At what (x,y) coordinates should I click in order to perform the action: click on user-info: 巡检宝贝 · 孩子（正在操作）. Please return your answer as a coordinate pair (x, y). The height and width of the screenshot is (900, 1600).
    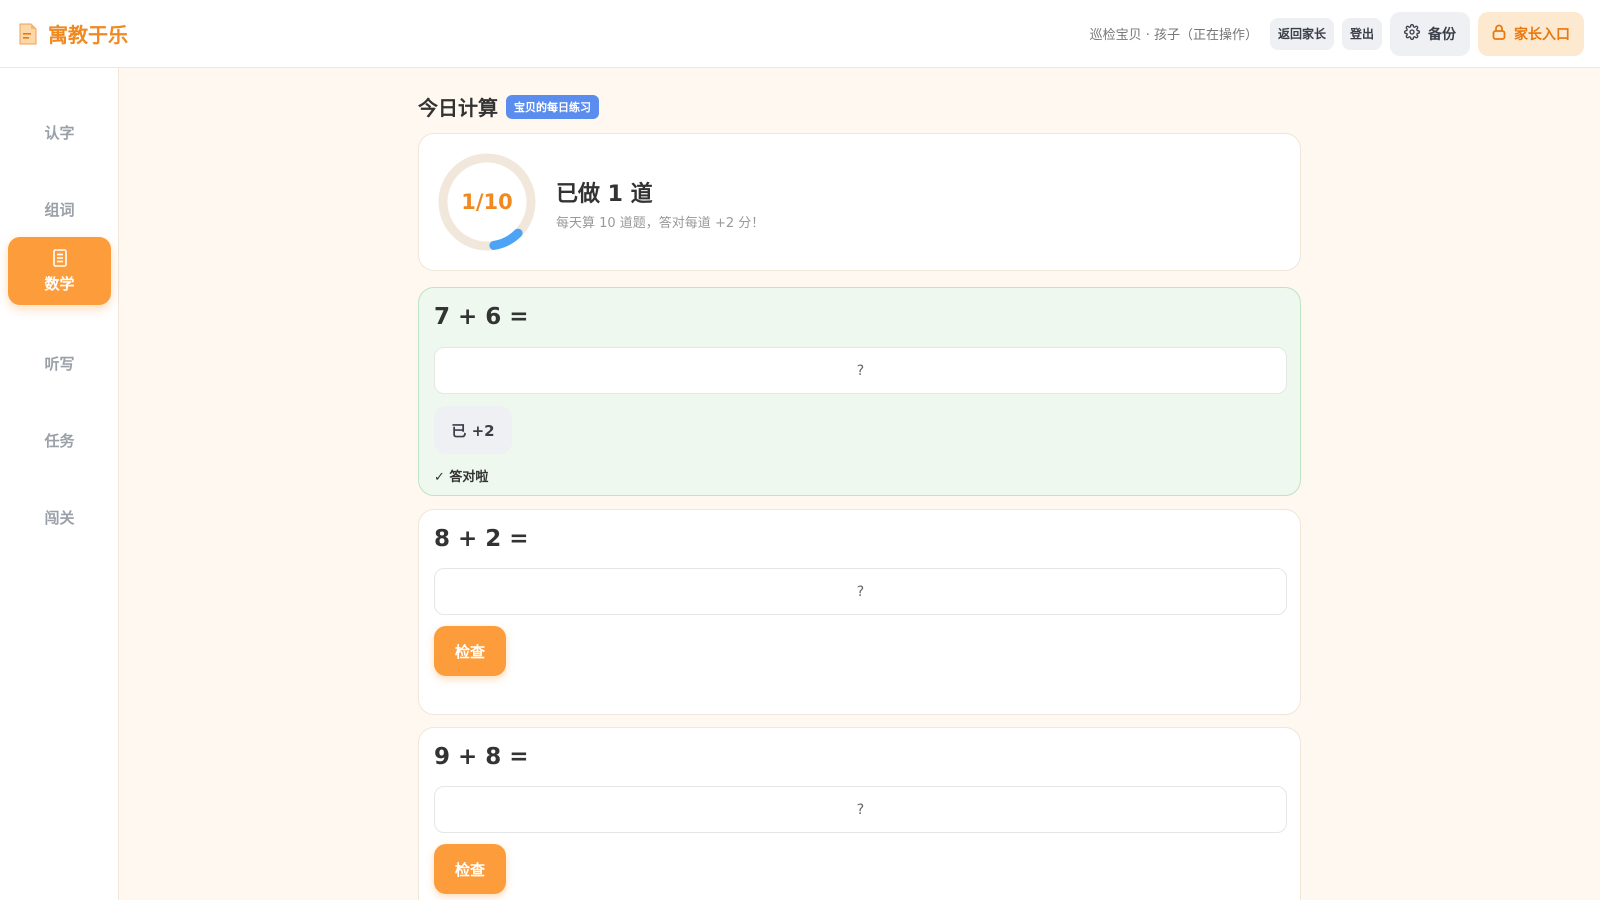
    Looking at the image, I should click on (1173, 35).